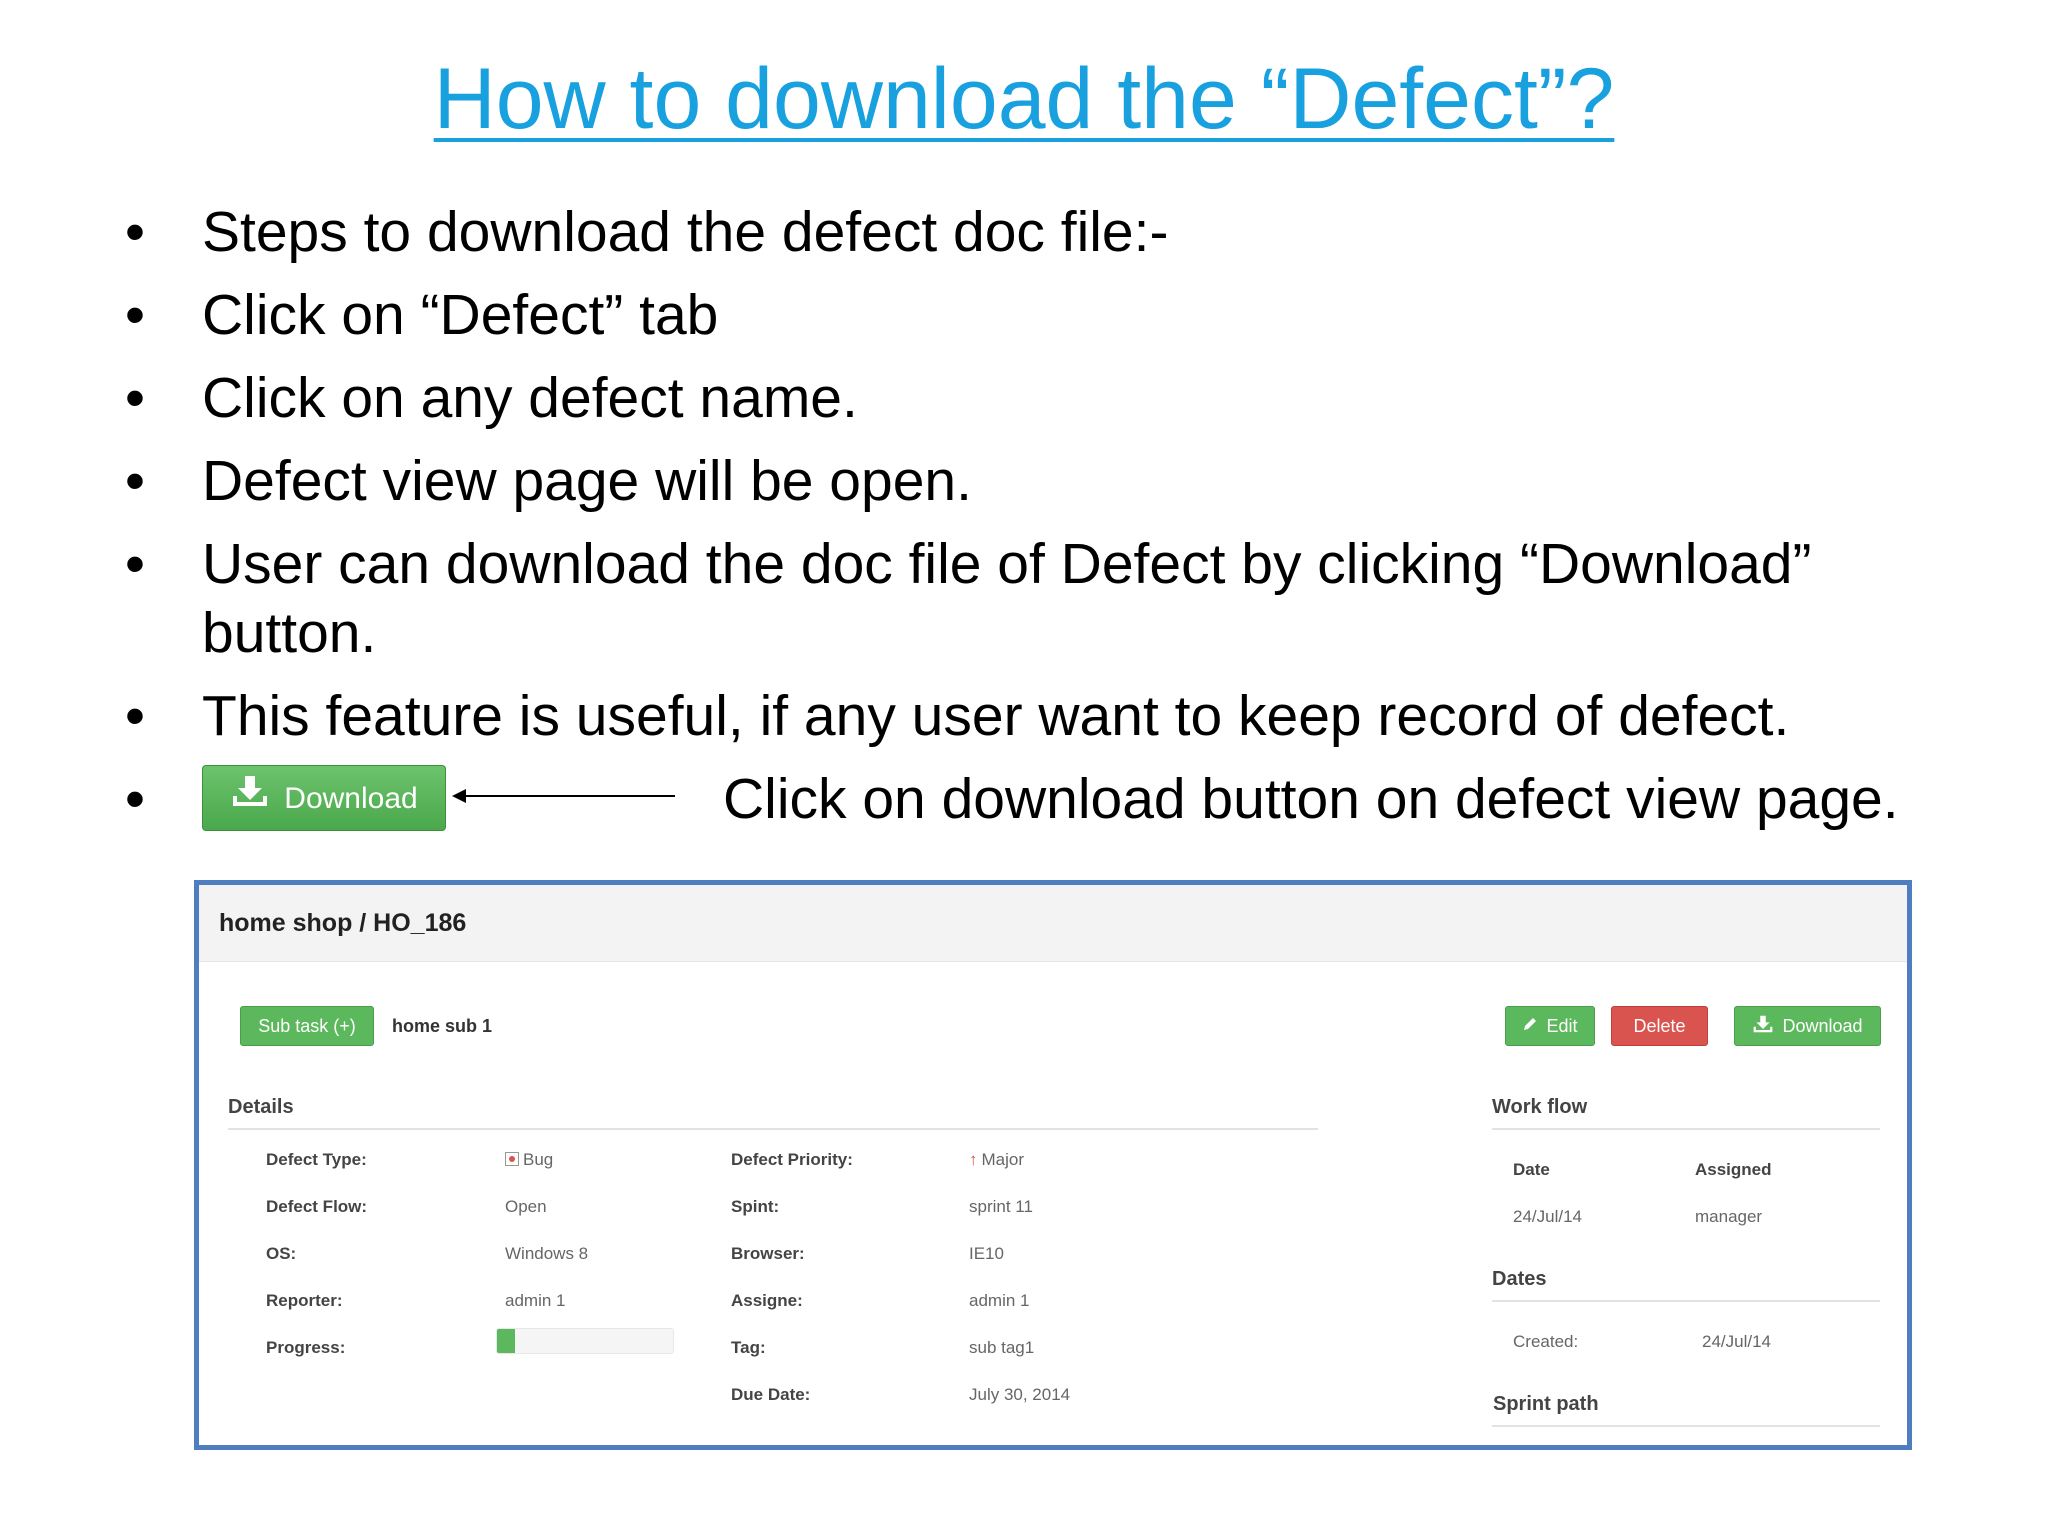 Image resolution: width=2048 pixels, height=1536 pixels. I want to click on workflow-row-assigned: manager, so click(1729, 1216).